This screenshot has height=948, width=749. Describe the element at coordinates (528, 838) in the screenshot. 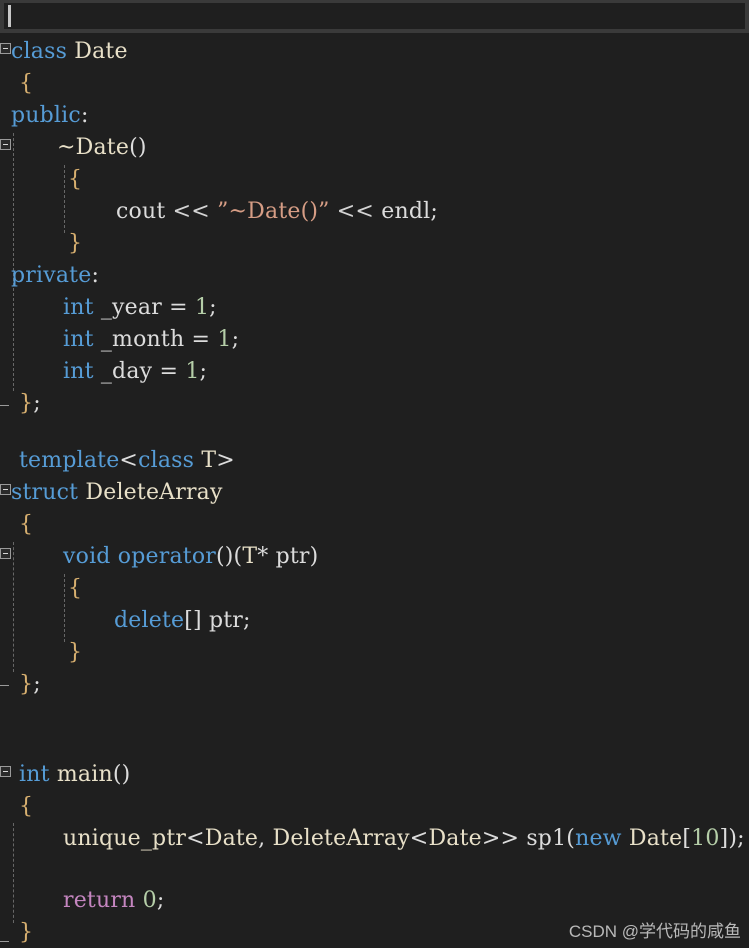

I see `code-token: >> sp1(` at that location.